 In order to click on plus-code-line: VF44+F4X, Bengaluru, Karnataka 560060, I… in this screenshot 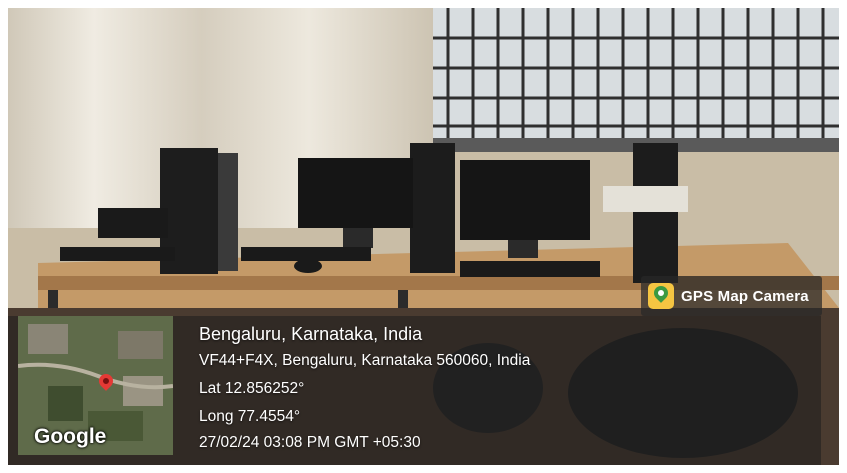, I will do `click(365, 360)`.